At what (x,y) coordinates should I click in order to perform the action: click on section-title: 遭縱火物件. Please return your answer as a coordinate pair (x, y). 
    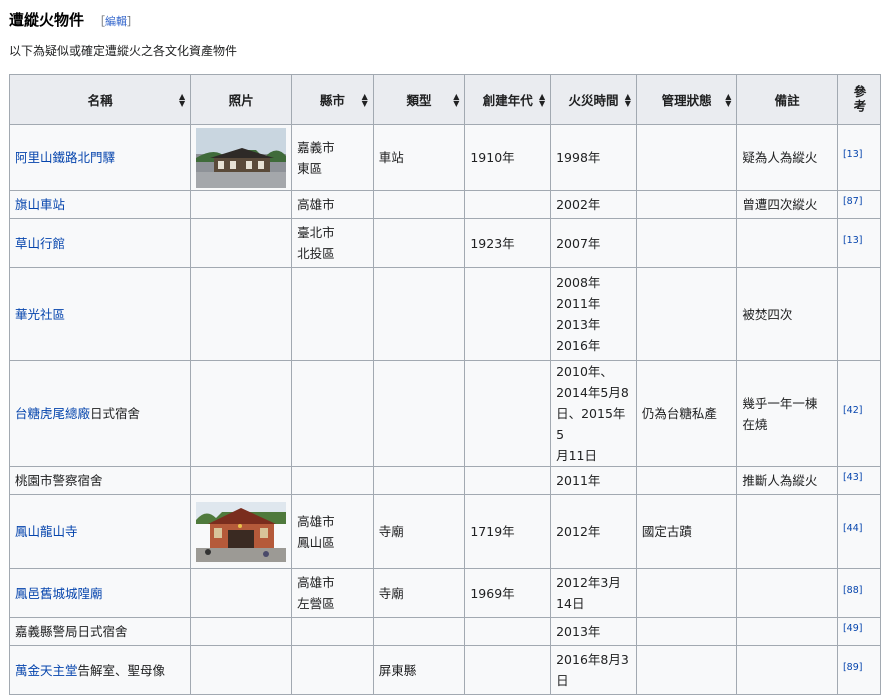
    Looking at the image, I should click on (47, 20).